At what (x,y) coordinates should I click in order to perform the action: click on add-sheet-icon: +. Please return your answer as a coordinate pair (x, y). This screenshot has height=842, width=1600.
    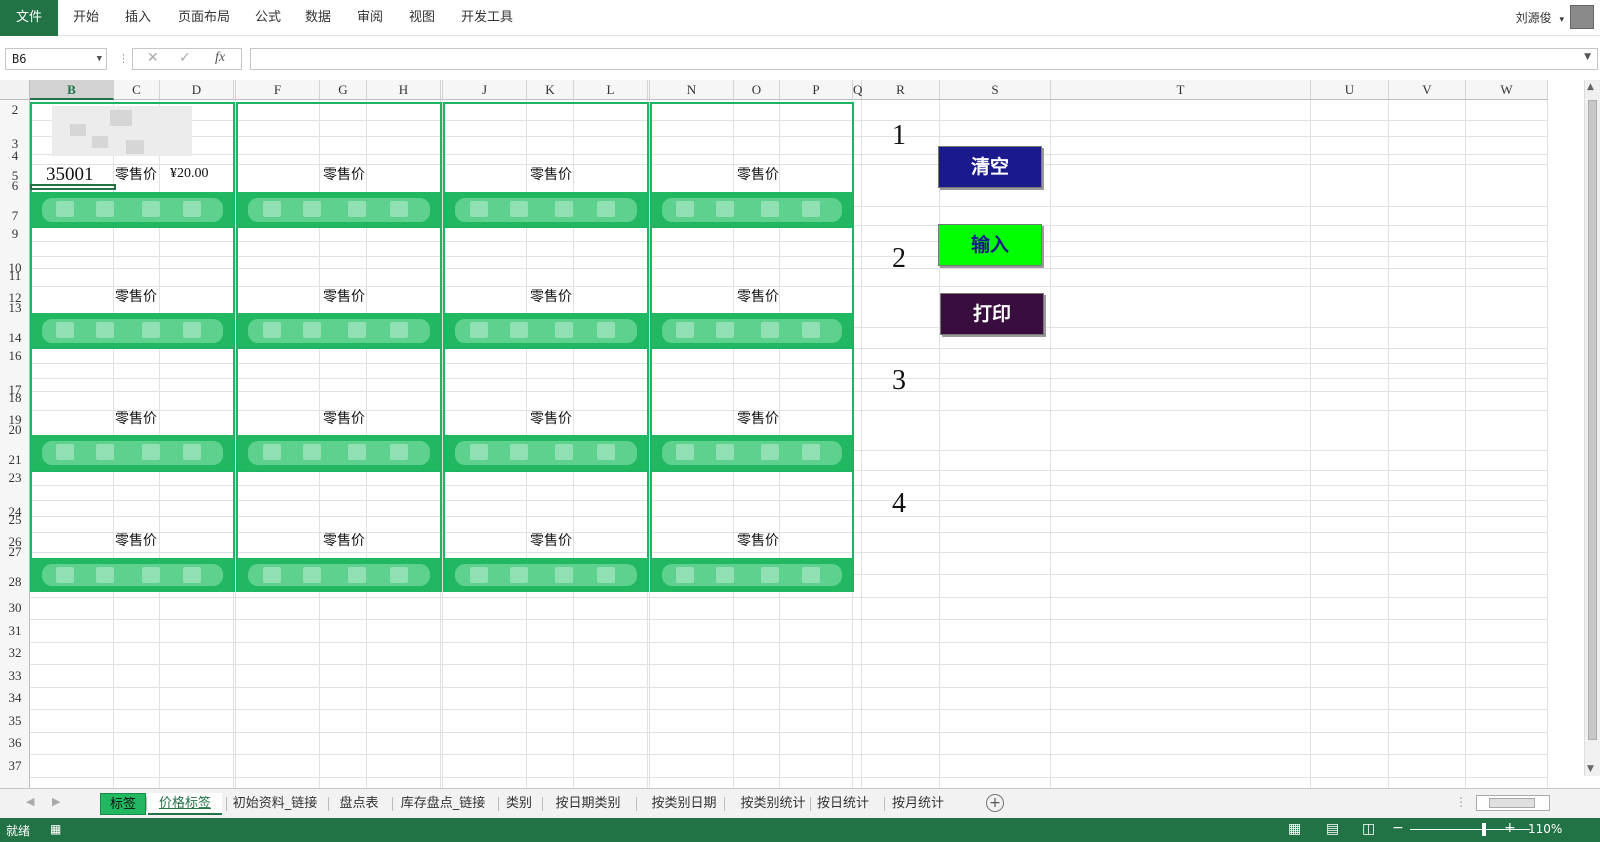
    Looking at the image, I should click on (995, 803).